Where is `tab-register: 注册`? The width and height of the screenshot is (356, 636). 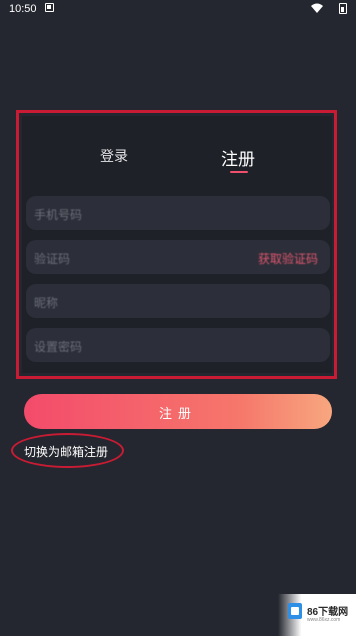
tab-register: 注册 is located at coordinates (238, 157).